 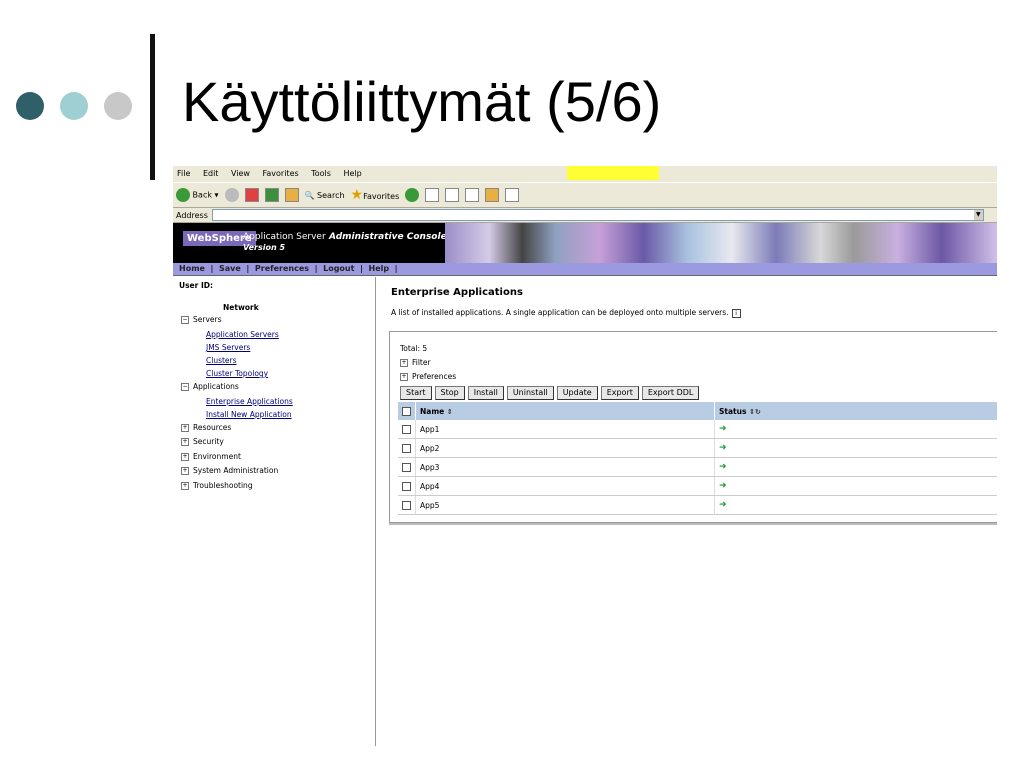 What do you see at coordinates (192, 215) in the screenshot?
I see `address-label: Address` at bounding box center [192, 215].